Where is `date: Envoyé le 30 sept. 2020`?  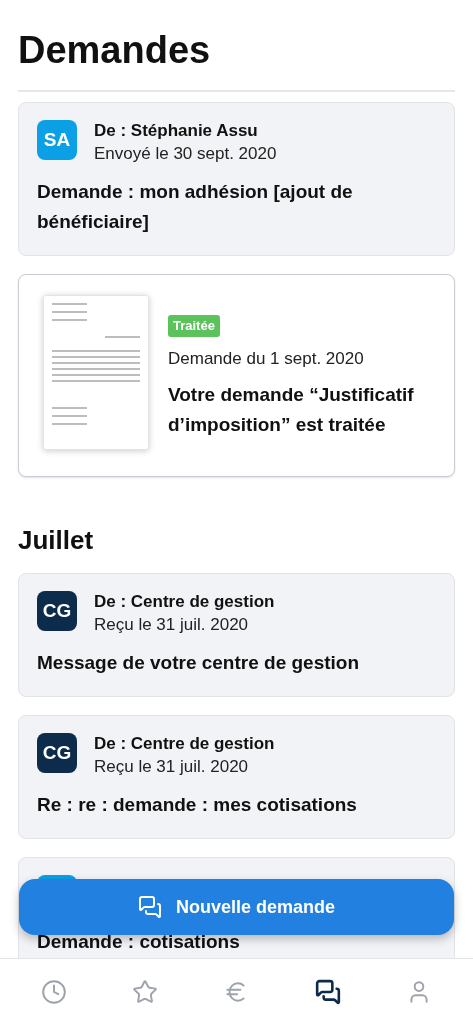
date: Envoyé le 30 sept. 2020 is located at coordinates (185, 154).